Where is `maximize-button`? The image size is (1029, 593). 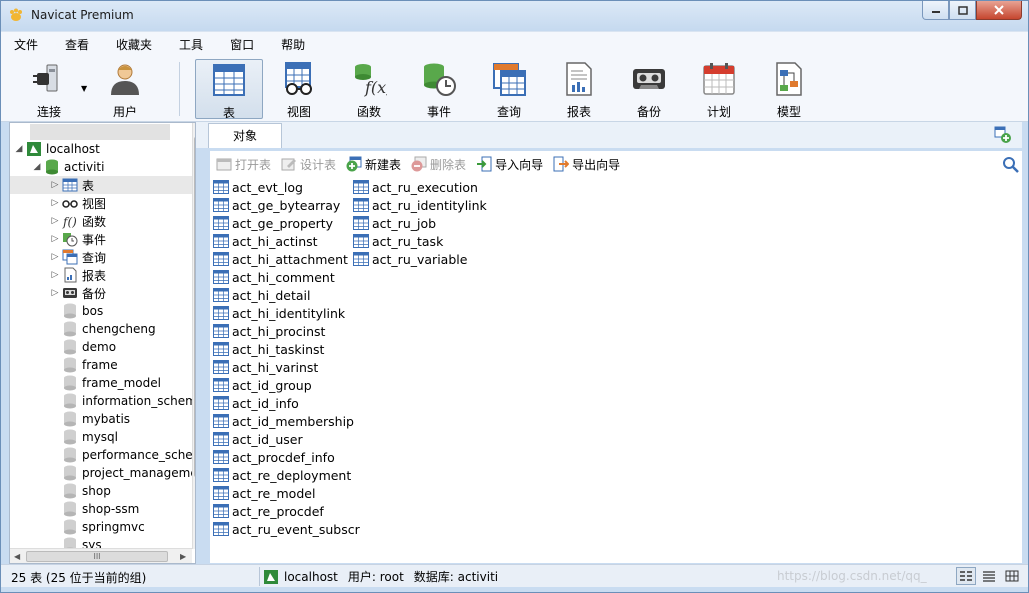
maximize-button is located at coordinates (962, 10).